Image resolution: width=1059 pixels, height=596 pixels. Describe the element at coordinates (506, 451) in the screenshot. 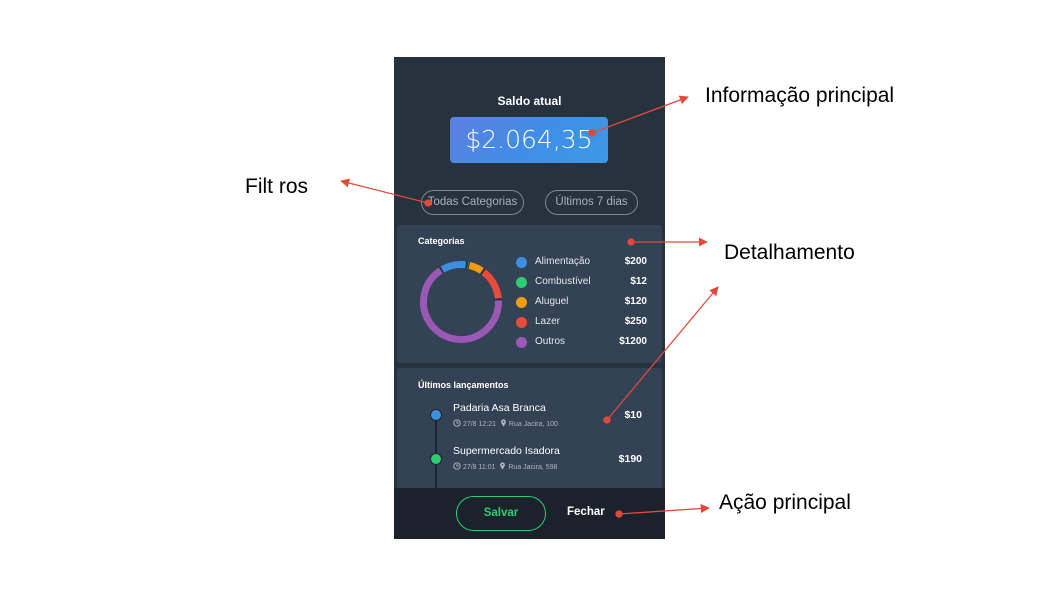

I see `transaction-name: Supermercado Isadora` at that location.